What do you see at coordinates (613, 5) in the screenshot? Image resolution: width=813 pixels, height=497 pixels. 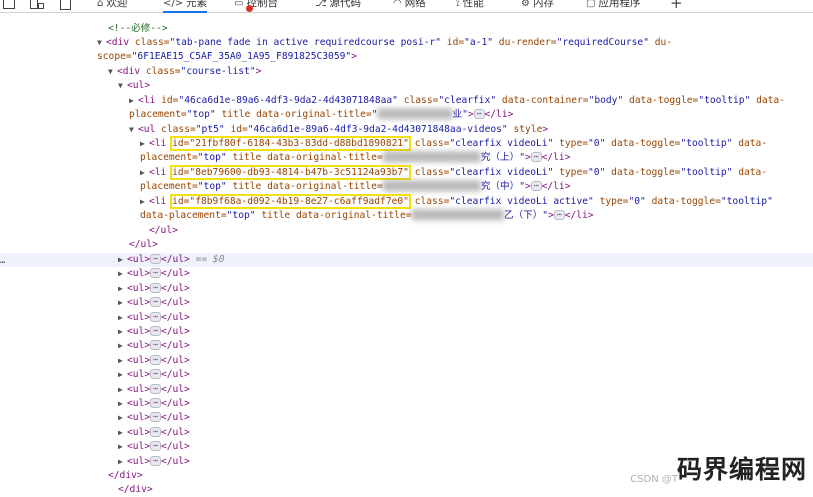 I see `tab-application: ▢ 应用程序` at bounding box center [613, 5].